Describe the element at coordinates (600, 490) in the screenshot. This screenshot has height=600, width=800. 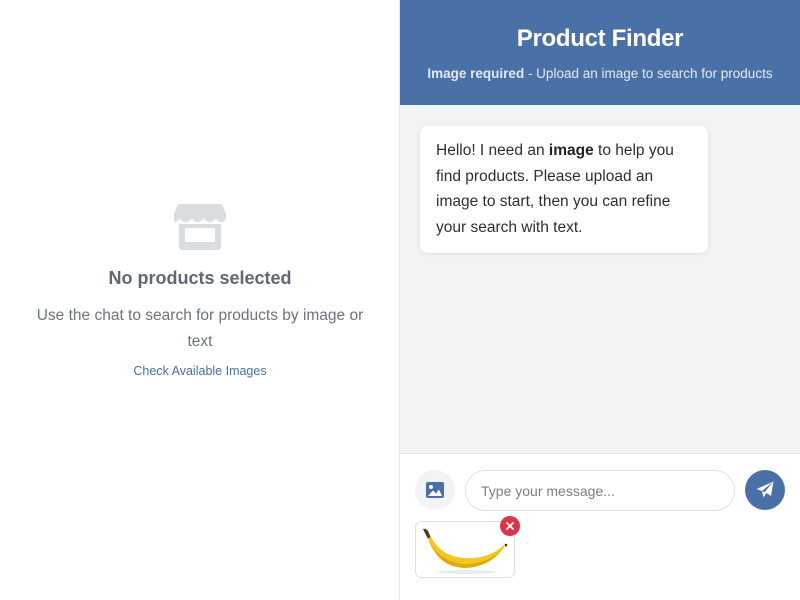
I see `message-input` at that location.